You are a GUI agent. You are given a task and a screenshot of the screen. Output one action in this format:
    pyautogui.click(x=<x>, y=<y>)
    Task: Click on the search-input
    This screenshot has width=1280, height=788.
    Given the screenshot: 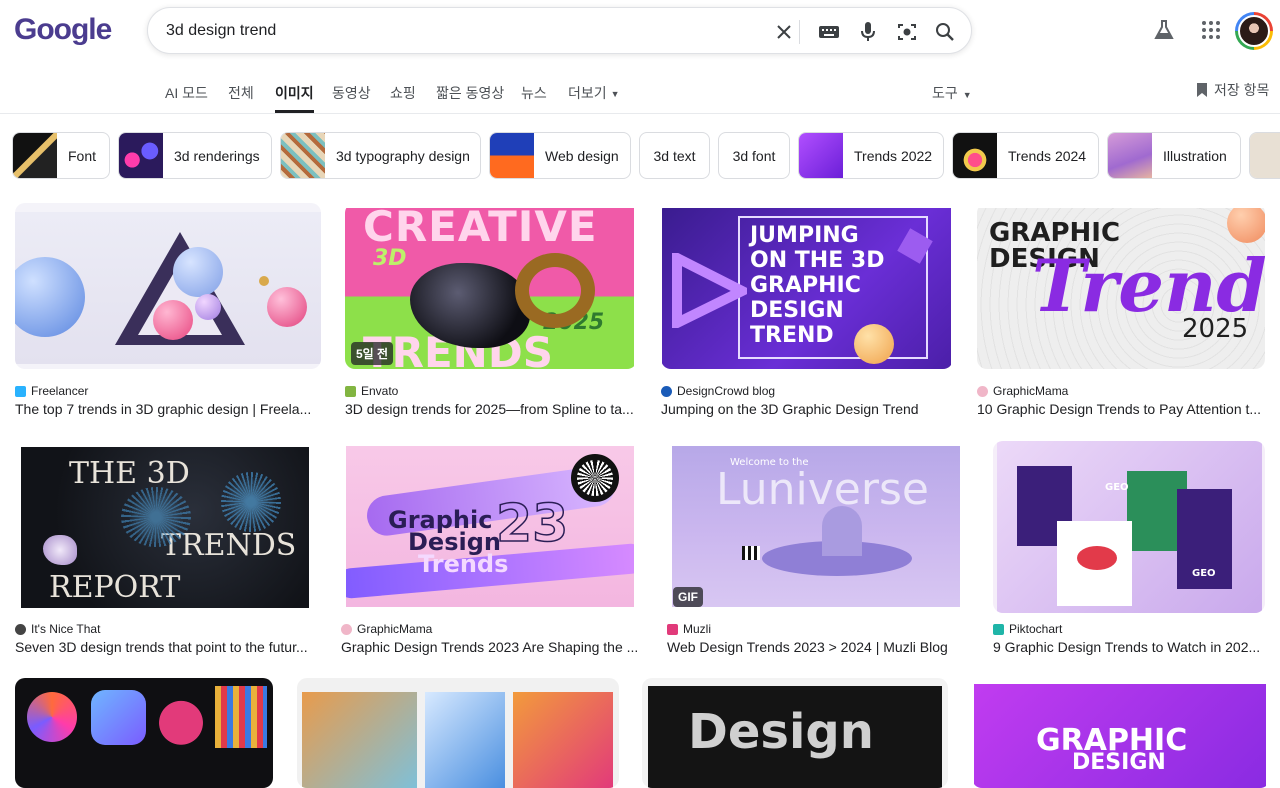 What is the action you would take?
    pyautogui.click(x=461, y=31)
    